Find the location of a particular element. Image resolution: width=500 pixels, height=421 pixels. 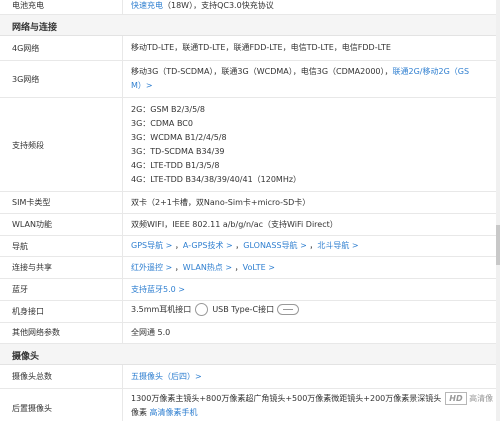

usb-type-c-icon is located at coordinates (288, 309).